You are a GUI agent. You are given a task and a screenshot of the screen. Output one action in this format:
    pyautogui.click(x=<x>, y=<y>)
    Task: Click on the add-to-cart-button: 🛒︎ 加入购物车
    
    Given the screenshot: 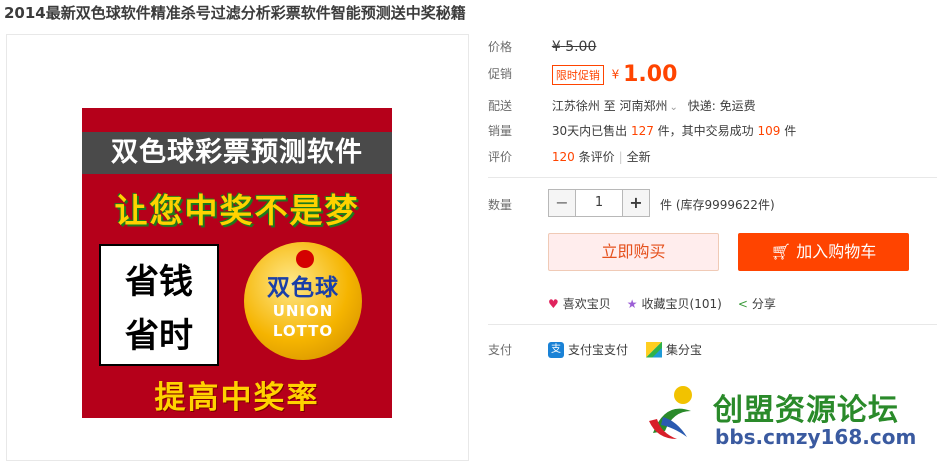 What is the action you would take?
    pyautogui.click(x=823, y=252)
    